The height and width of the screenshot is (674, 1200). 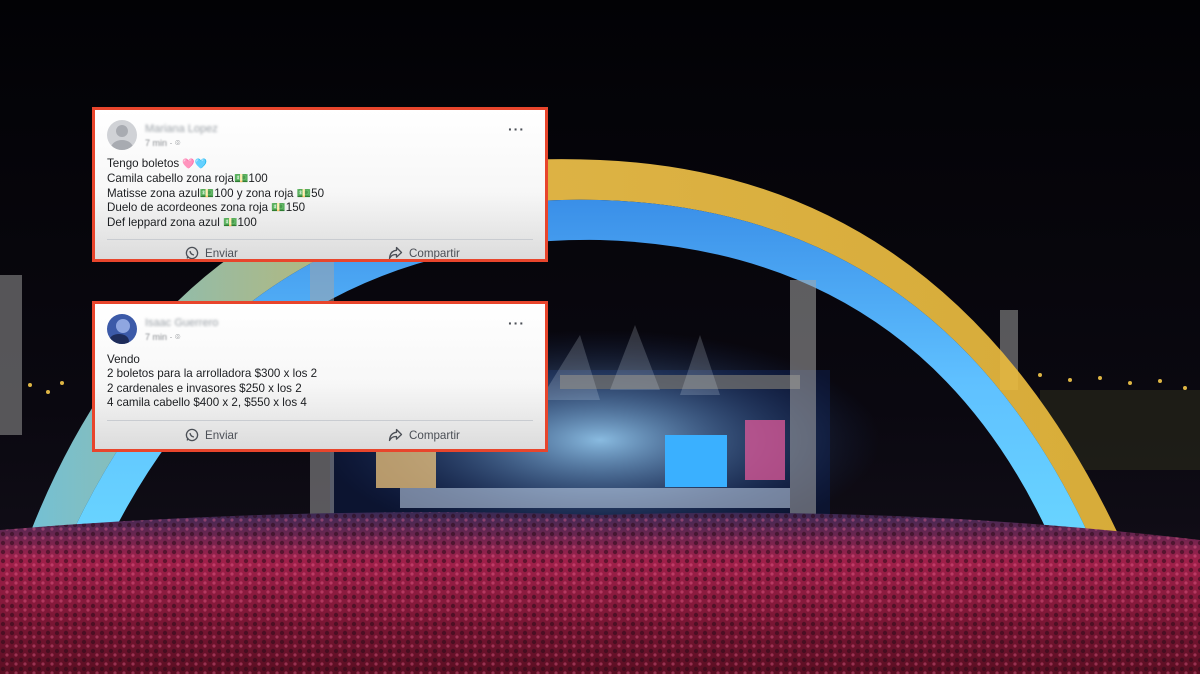 I want to click on post-line: Duelo de acordeones zona roja 💵150, so click(x=206, y=208).